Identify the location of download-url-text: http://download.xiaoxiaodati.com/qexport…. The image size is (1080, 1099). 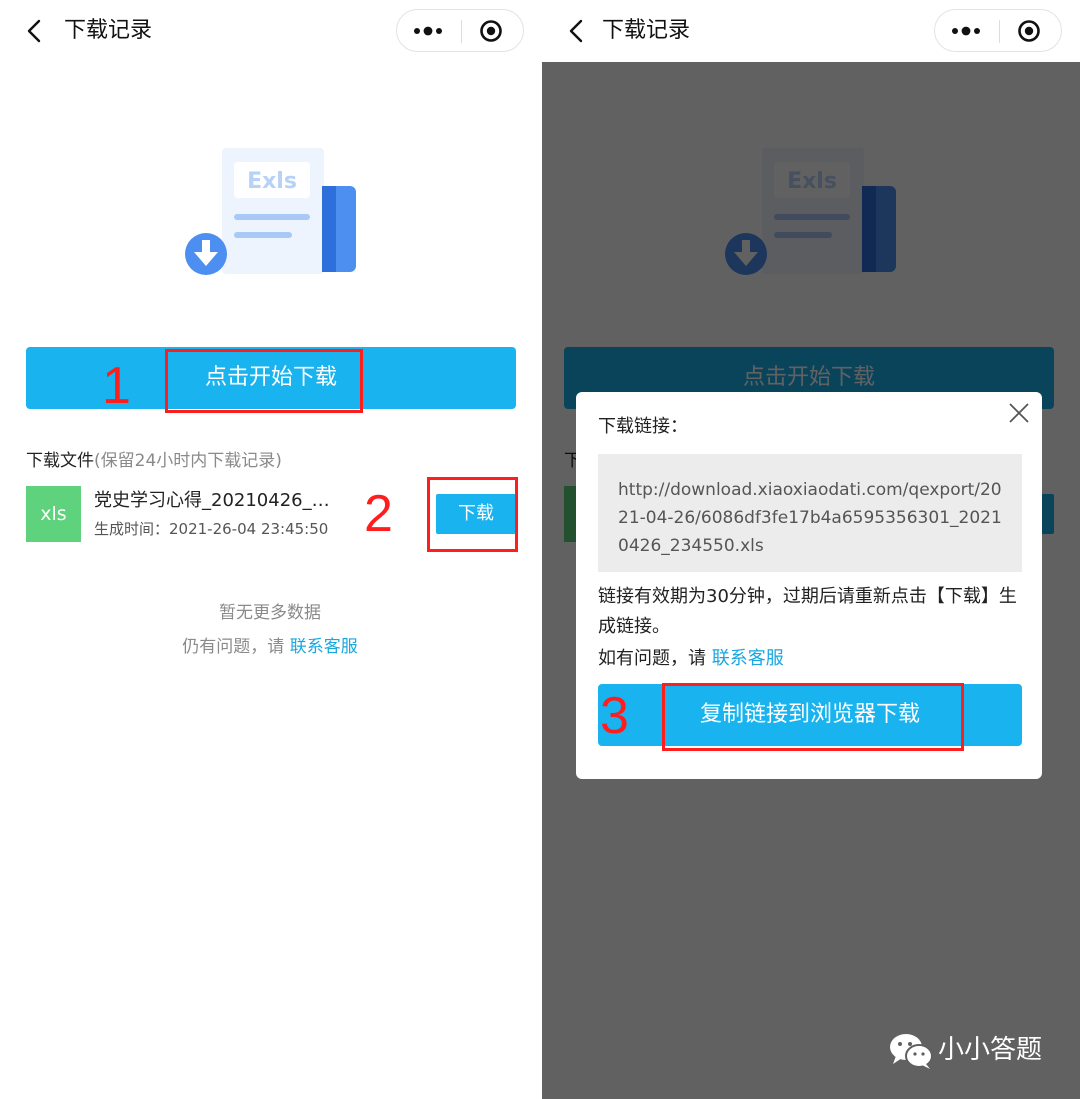
(810, 513).